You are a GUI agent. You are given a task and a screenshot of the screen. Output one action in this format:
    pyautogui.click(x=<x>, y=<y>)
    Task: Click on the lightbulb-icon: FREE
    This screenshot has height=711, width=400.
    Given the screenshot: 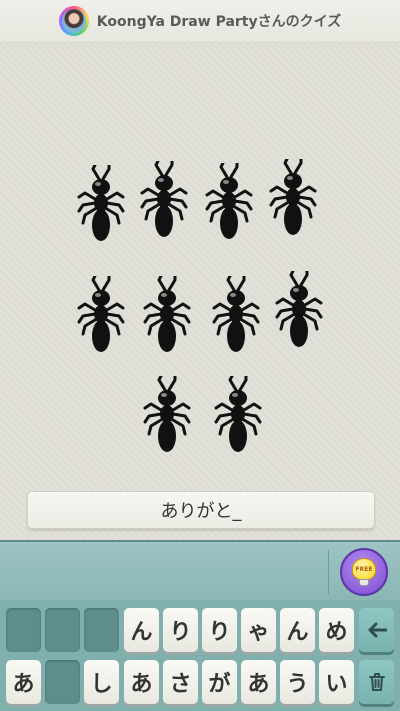 What is the action you would take?
    pyautogui.click(x=364, y=572)
    